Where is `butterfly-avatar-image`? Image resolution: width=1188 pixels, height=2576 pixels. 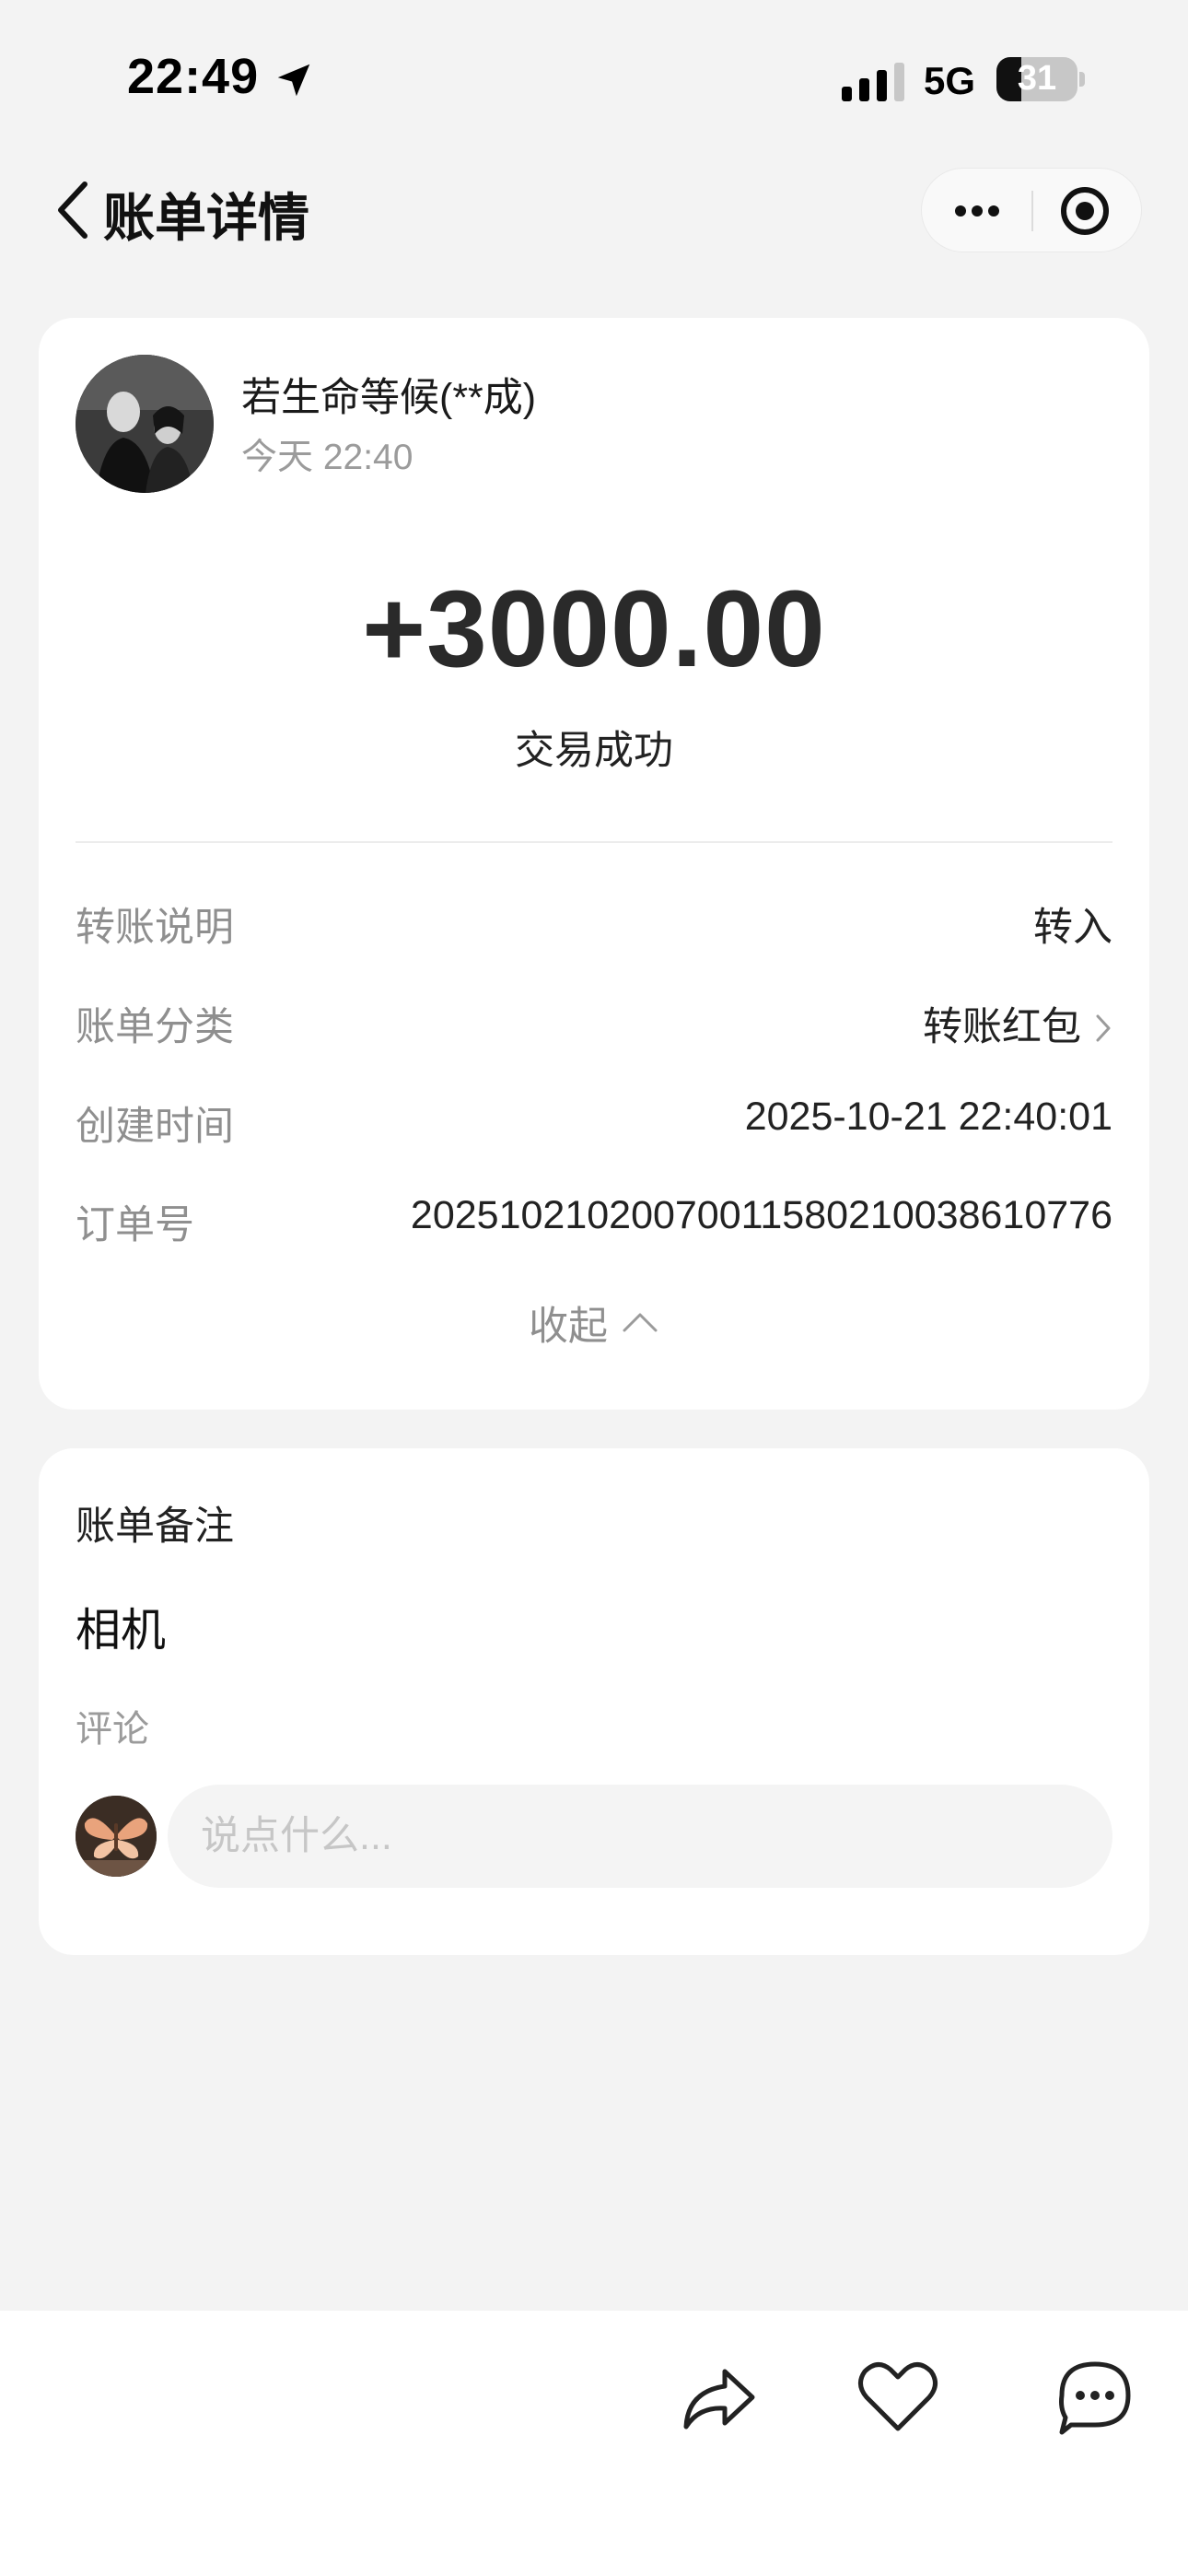
butterfly-avatar-image is located at coordinates (116, 1836).